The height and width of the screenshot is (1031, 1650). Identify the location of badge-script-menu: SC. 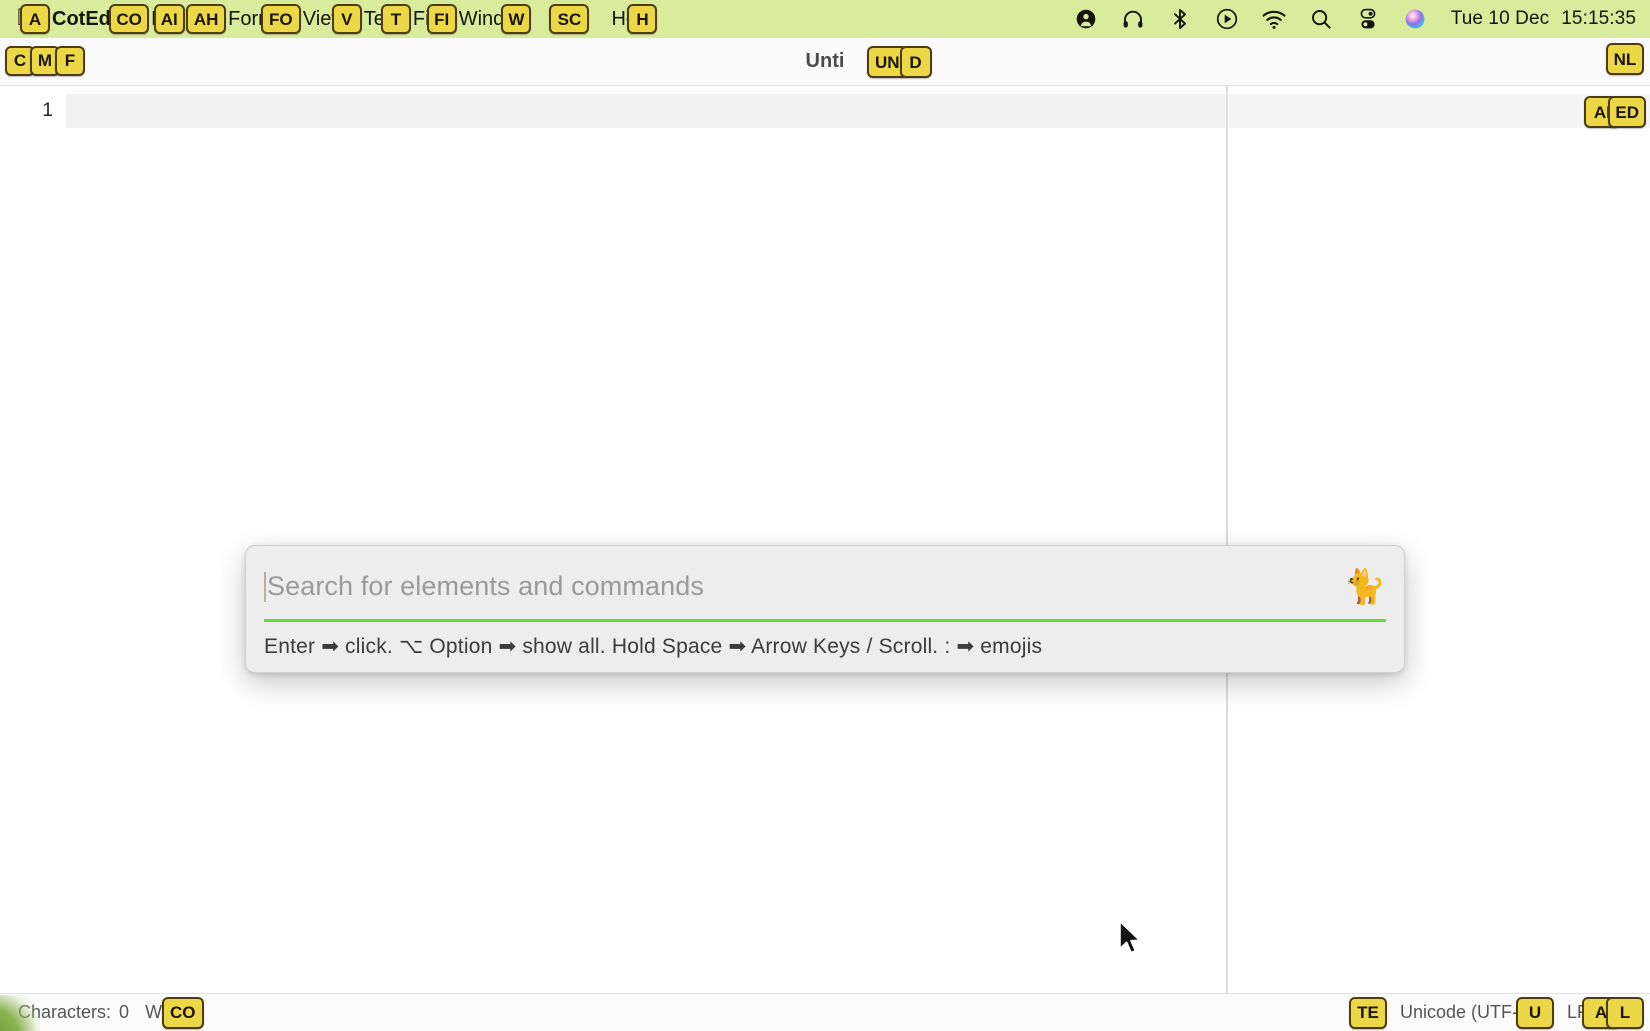
(569, 19).